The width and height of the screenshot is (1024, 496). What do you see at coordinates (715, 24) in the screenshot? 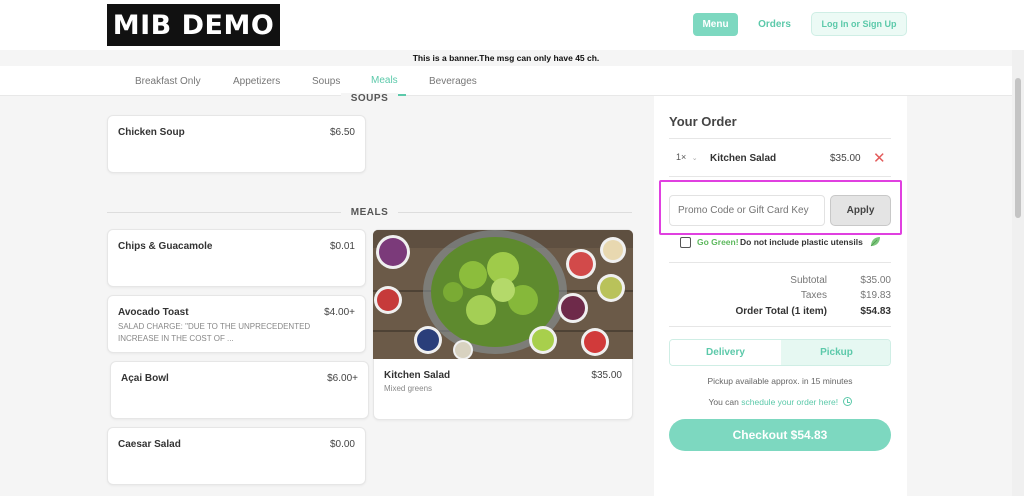
I see `nav-menu-button: Menu` at bounding box center [715, 24].